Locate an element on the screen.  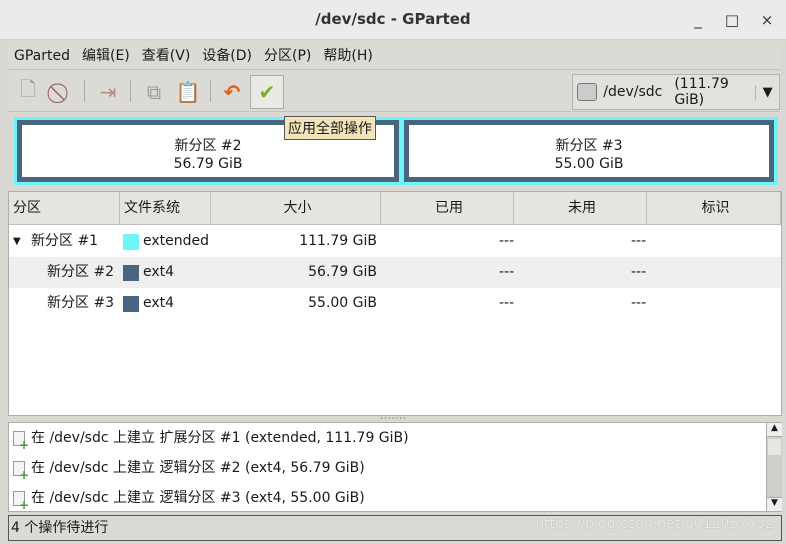
filesystem: extended is located at coordinates (176, 241).